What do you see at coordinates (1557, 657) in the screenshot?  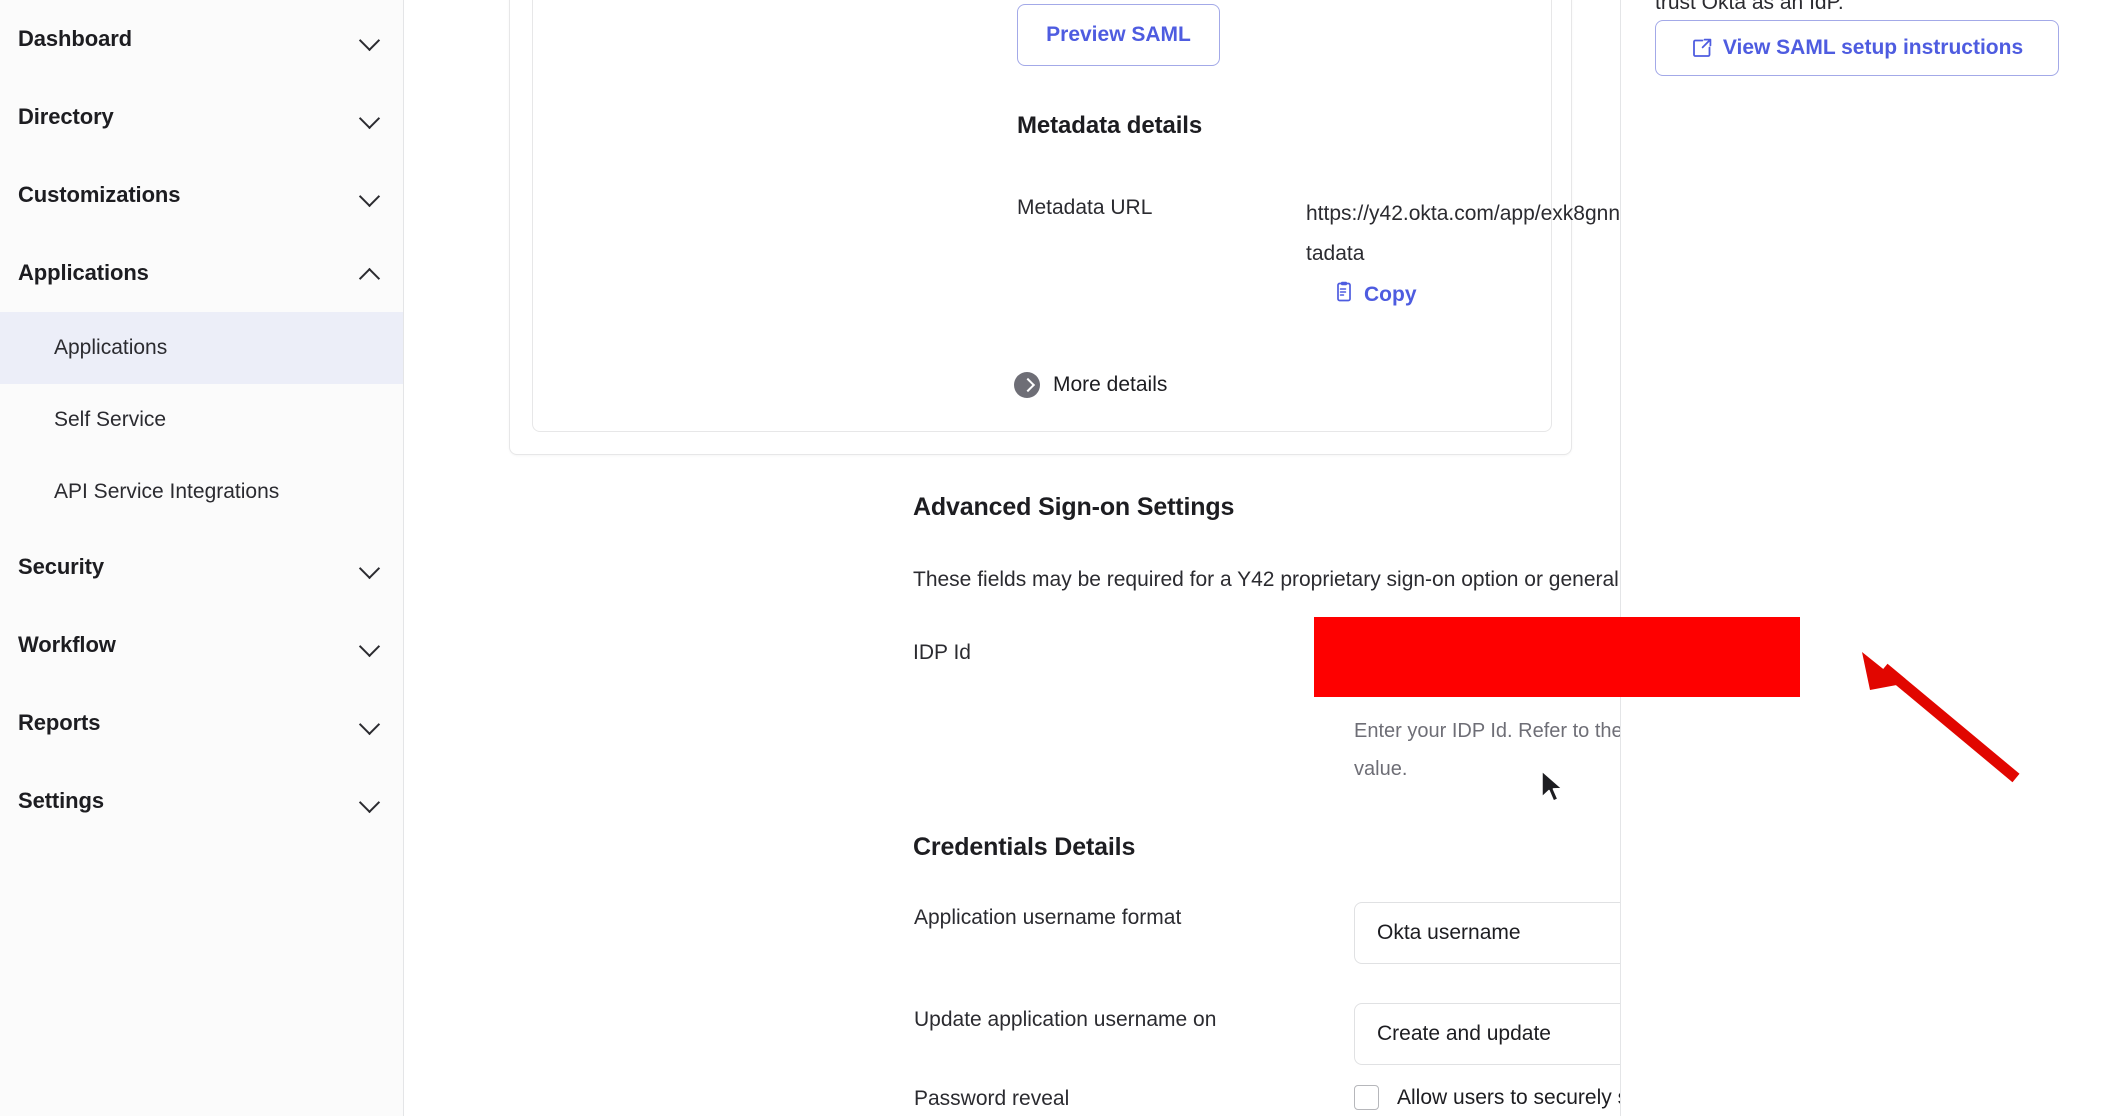 I see `redaction-overlay-idp-id` at bounding box center [1557, 657].